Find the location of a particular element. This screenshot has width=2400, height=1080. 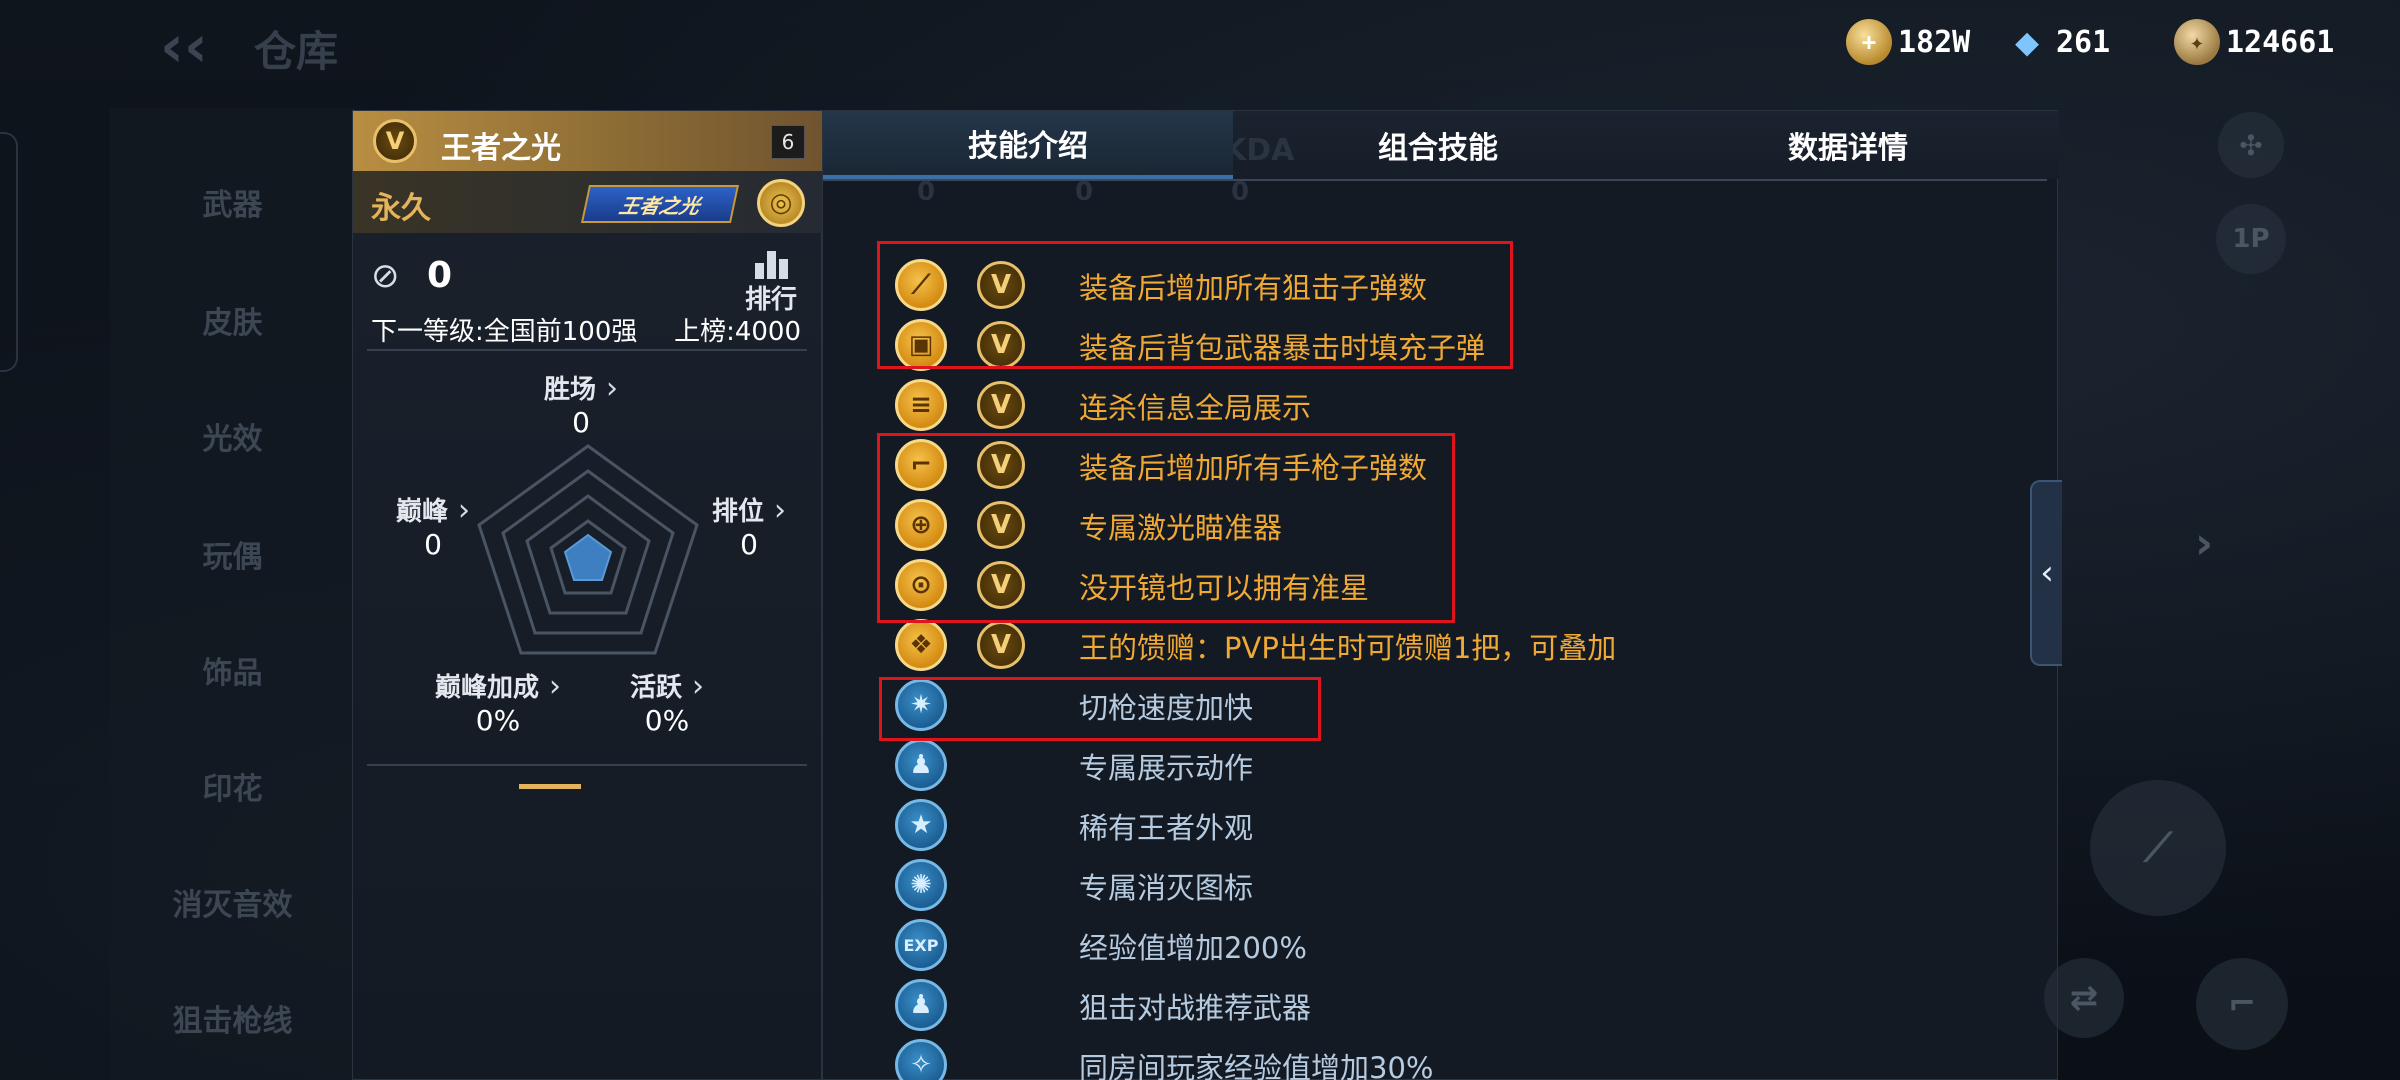

tab-data-details: 数据详情 is located at coordinates (1848, 145).